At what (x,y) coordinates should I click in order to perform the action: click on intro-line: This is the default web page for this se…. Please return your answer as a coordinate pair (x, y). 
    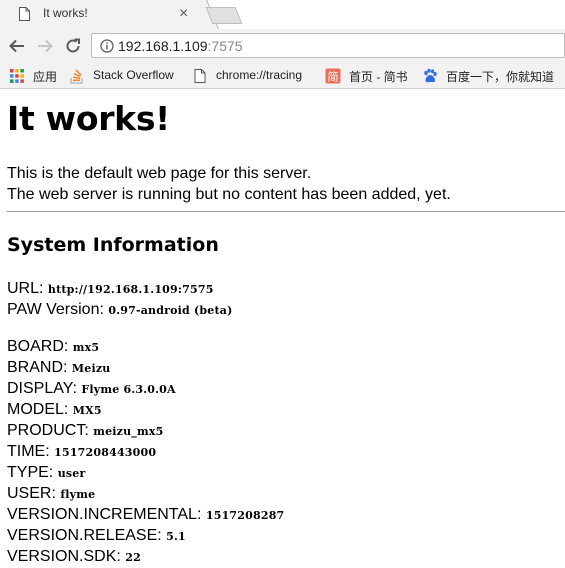
    Looking at the image, I should click on (159, 173).